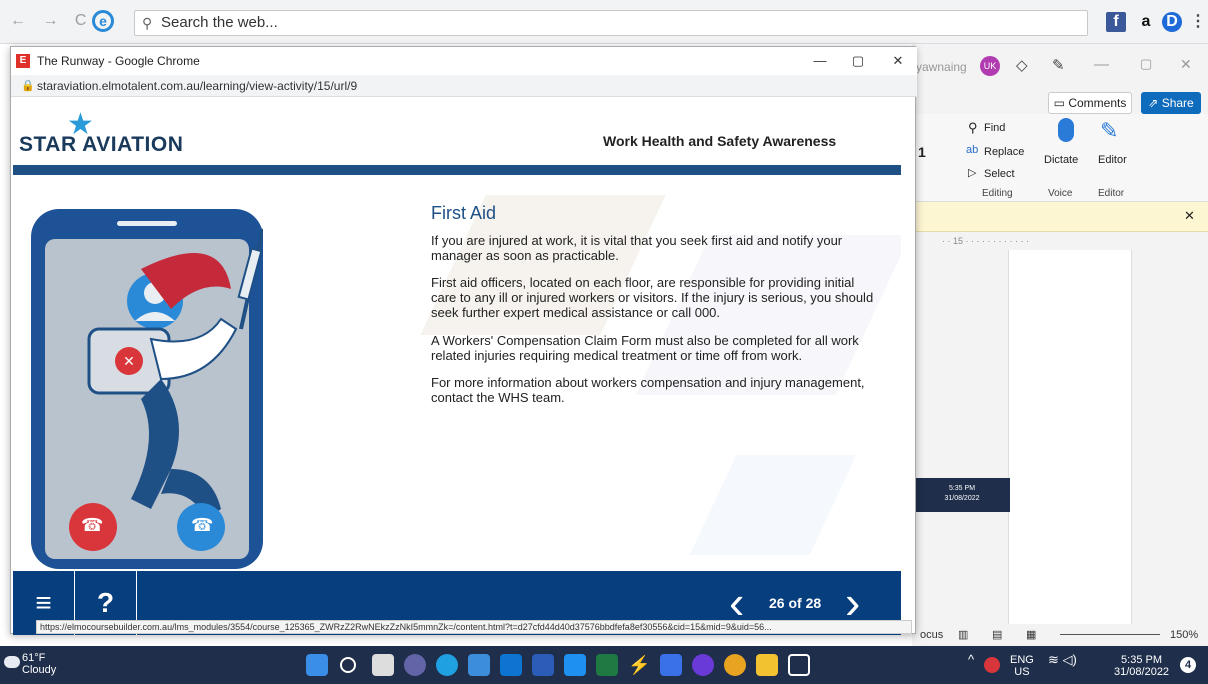  Describe the element at coordinates (415, 665) in the screenshot. I see `teams-icon` at that location.